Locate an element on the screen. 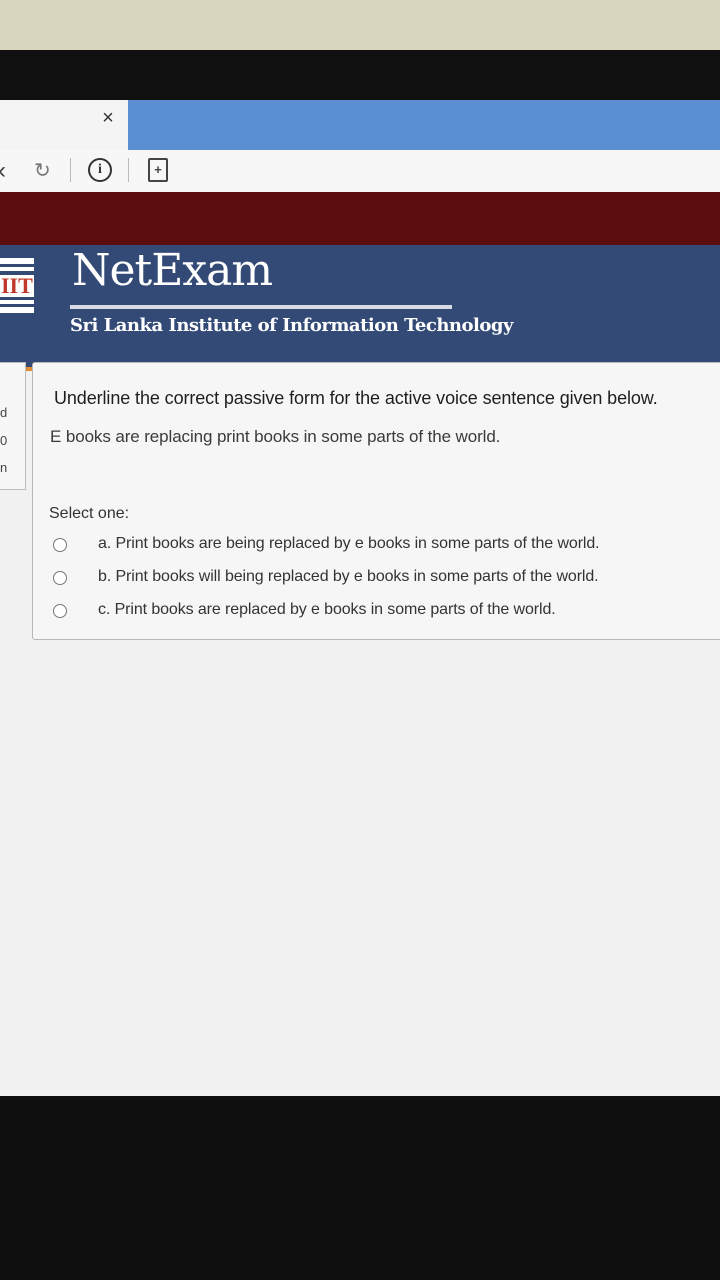 The width and height of the screenshot is (720, 1280). side-fragment: 0 is located at coordinates (4, 440).